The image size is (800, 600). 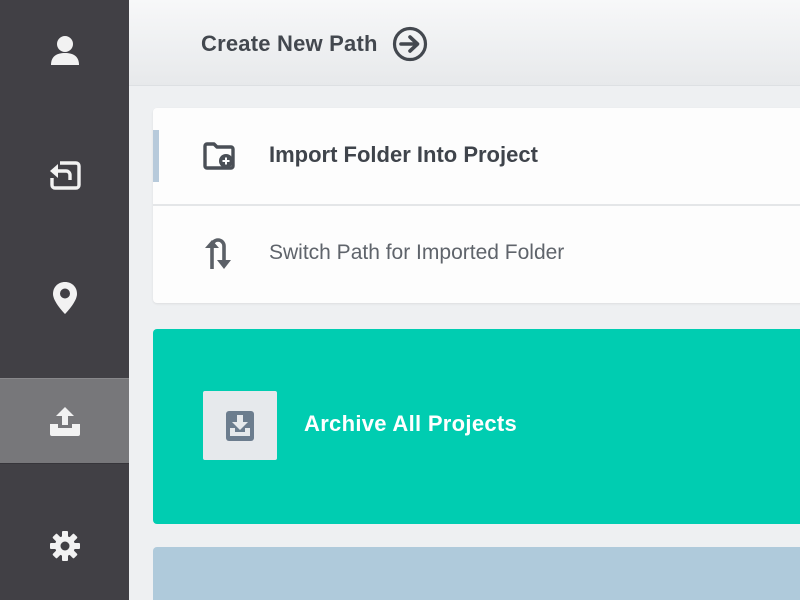 I want to click on menu-item-label: Import Folder Into Project, so click(x=403, y=154).